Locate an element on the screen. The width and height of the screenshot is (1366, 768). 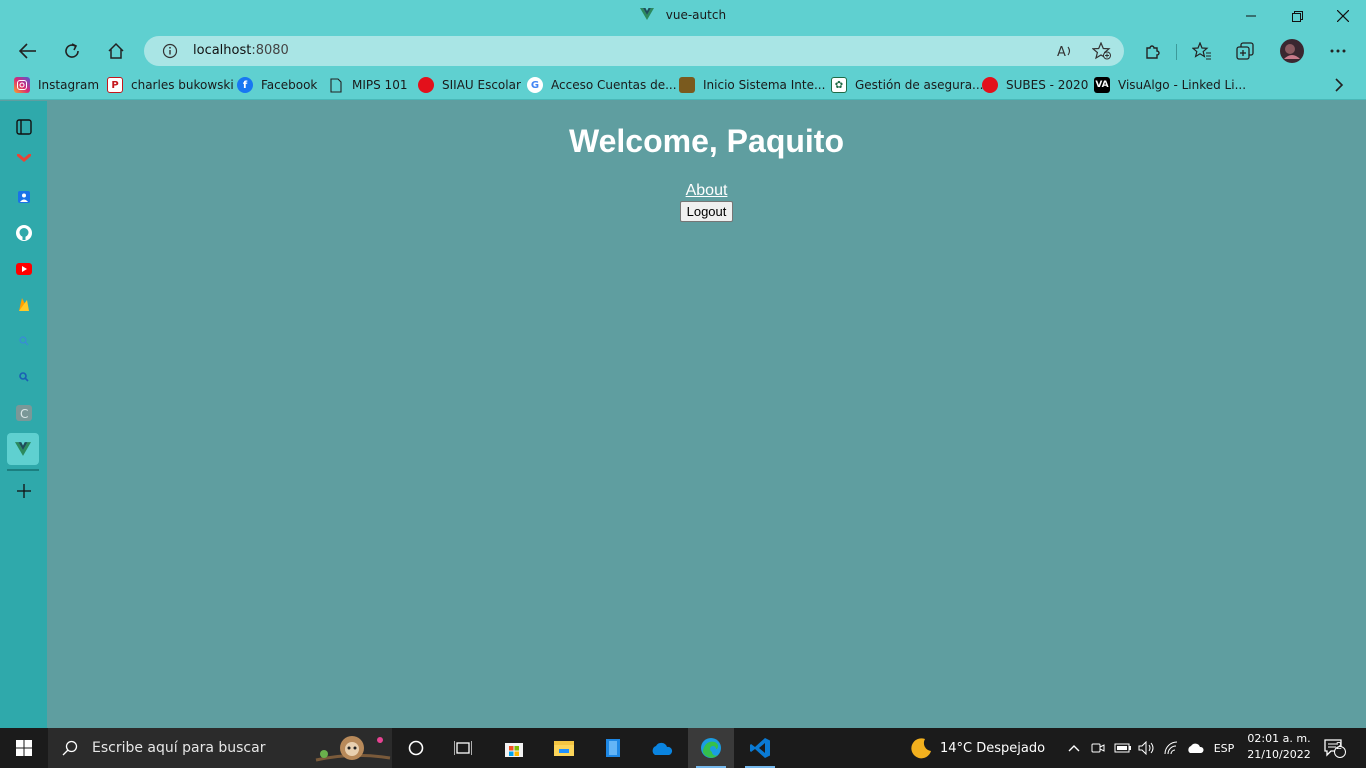
url-text: localhost:8080 is located at coordinates (241, 50).